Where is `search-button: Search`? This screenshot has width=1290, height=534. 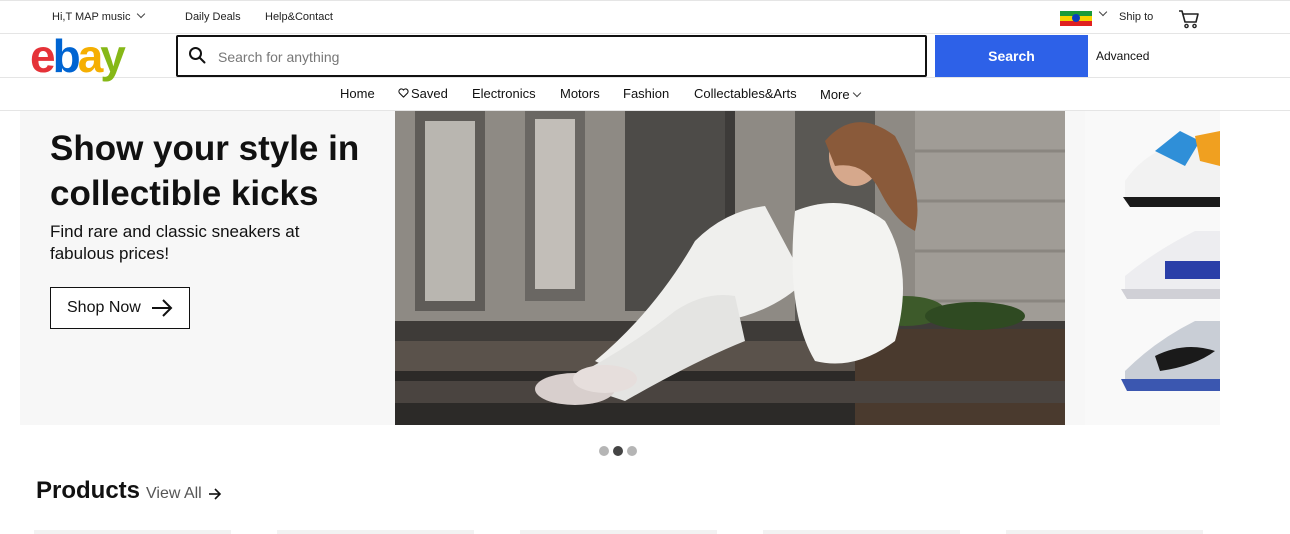 search-button: Search is located at coordinates (1011, 56).